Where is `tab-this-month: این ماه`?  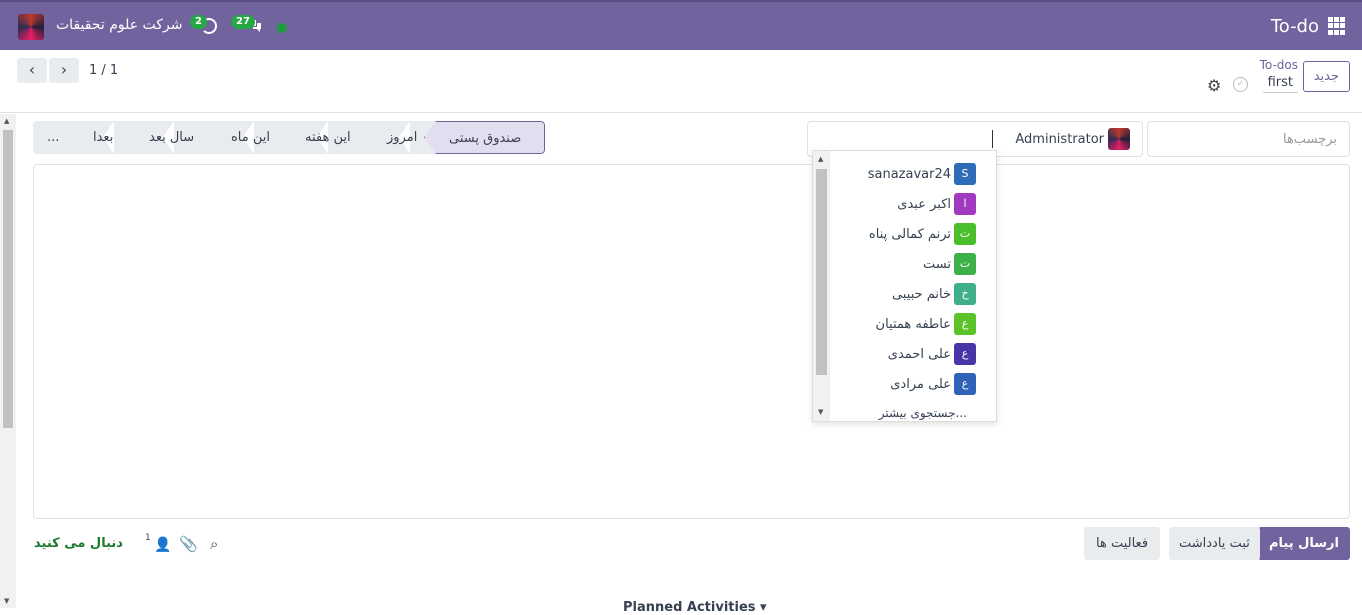 tab-this-month: این ماه is located at coordinates (250, 137).